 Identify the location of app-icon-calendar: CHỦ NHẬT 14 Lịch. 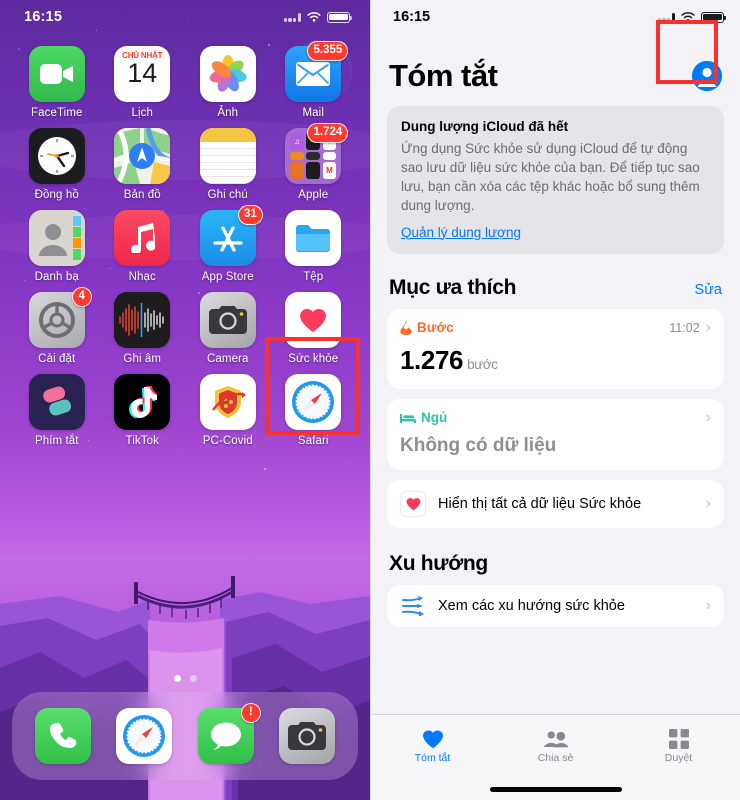
(143, 82).